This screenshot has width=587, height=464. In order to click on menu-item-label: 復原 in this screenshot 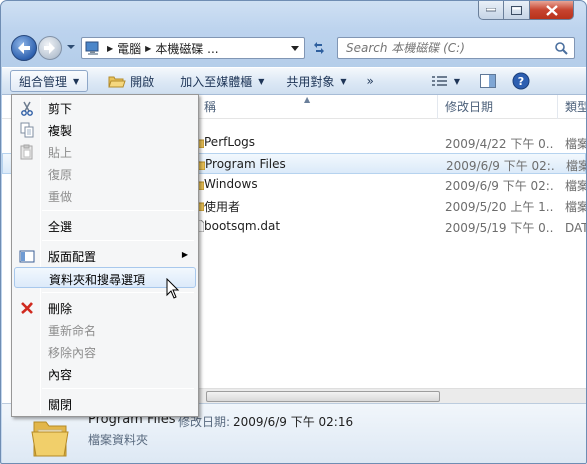, I will do `click(60, 175)`.